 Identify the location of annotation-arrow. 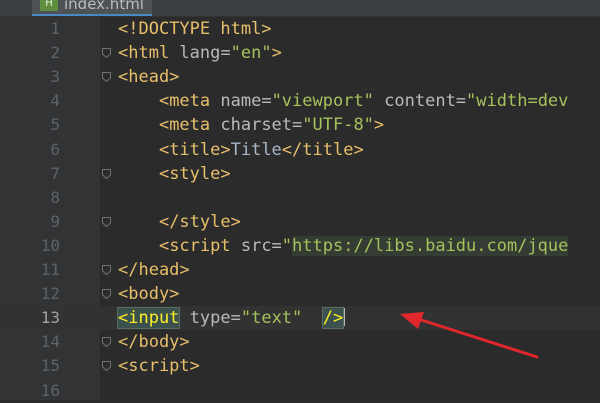
(469, 335).